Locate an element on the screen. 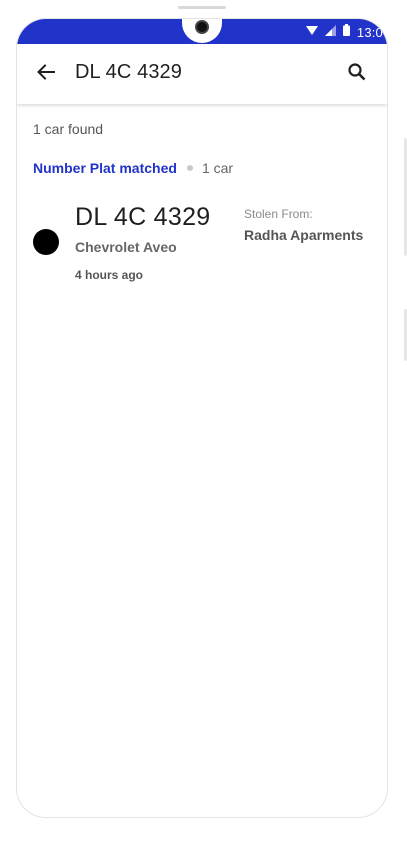  search-icon is located at coordinates (357, 74).